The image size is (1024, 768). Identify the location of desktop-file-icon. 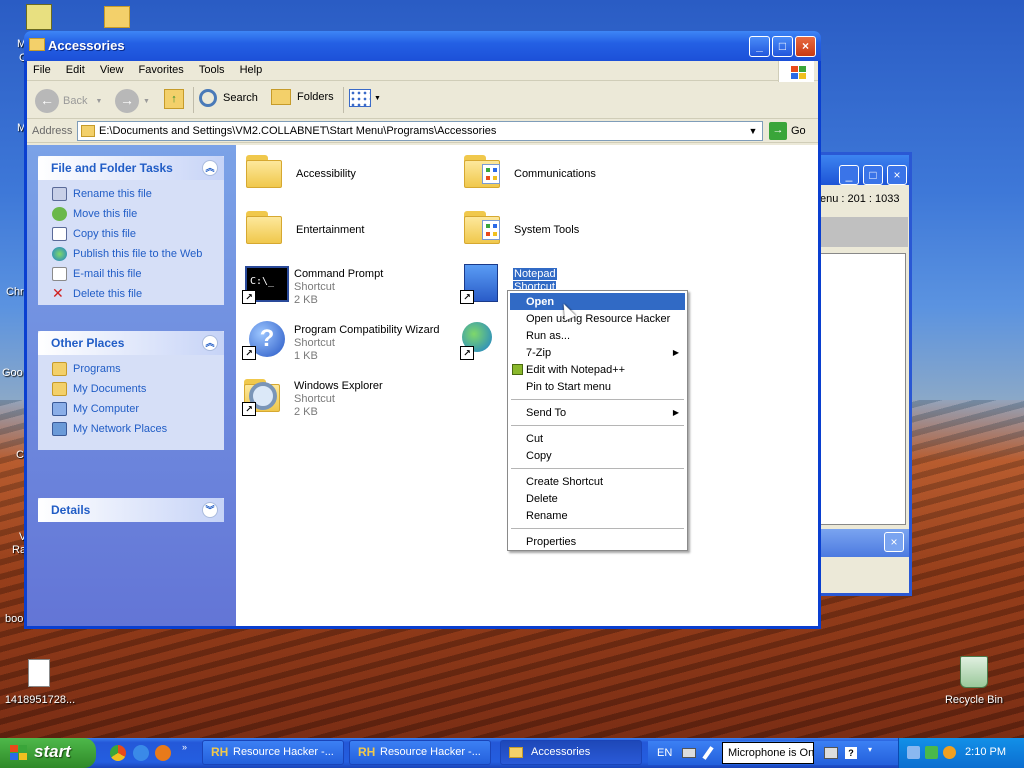
(39, 673).